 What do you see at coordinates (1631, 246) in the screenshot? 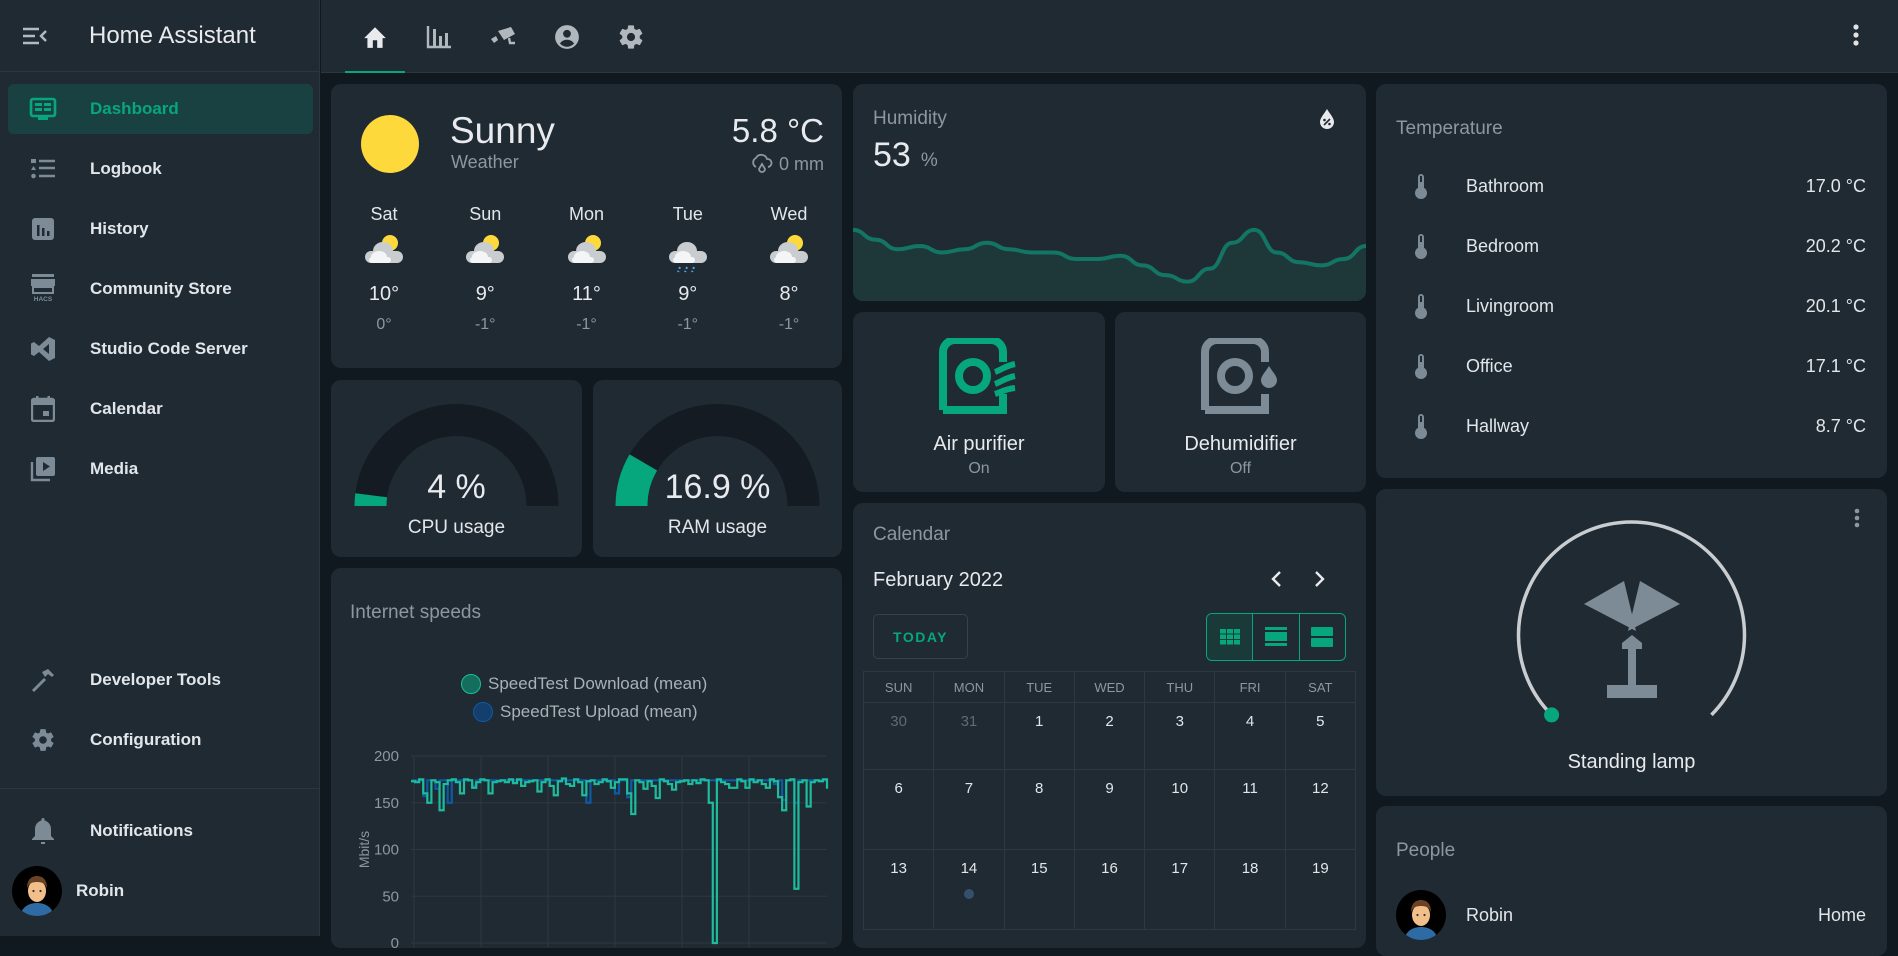
I see `temperature-row: Bedroom 20.2 °C` at bounding box center [1631, 246].